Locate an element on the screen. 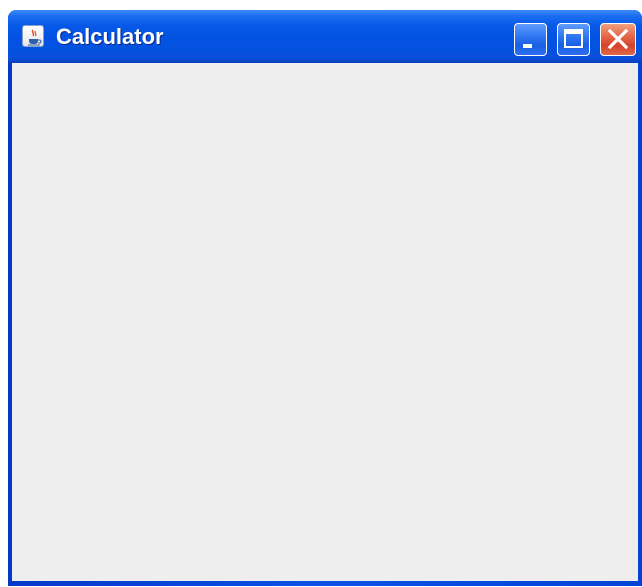  window-title: Calculator is located at coordinates (110, 36).